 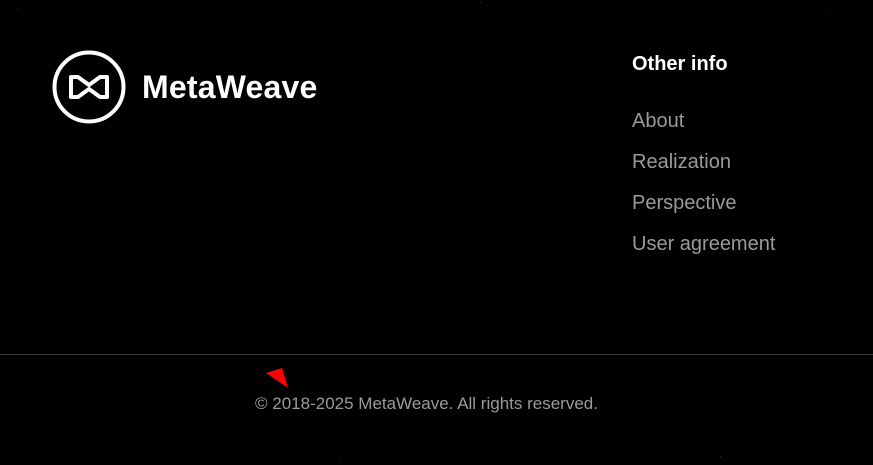 I want to click on perspective-link: Perspective, so click(x=684, y=203).